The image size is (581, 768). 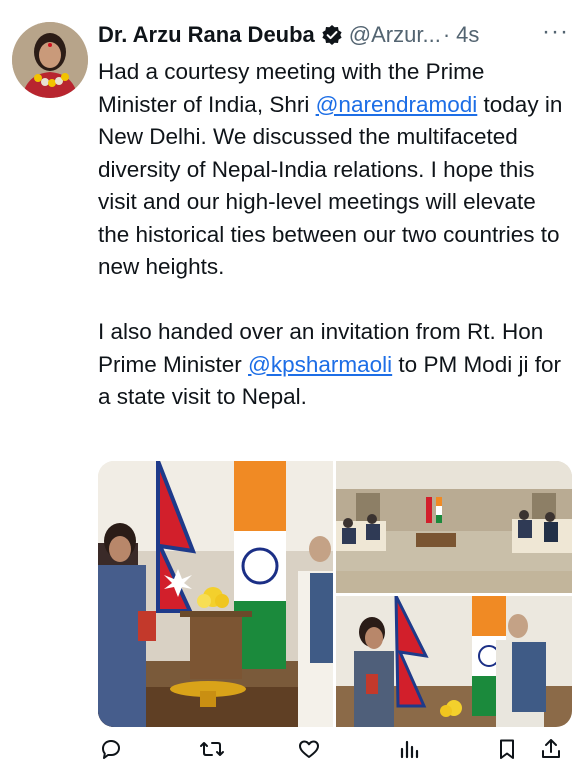 What do you see at coordinates (309, 749) in the screenshot?
I see `heart-icon` at bounding box center [309, 749].